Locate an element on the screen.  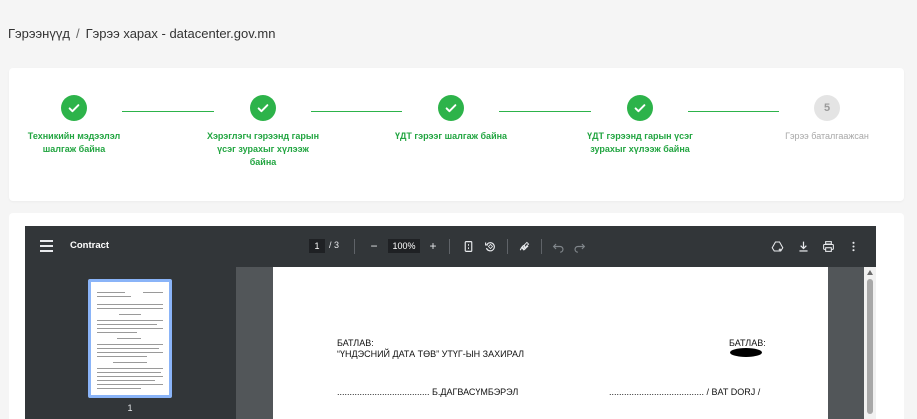
redo-icon is located at coordinates (579, 246).